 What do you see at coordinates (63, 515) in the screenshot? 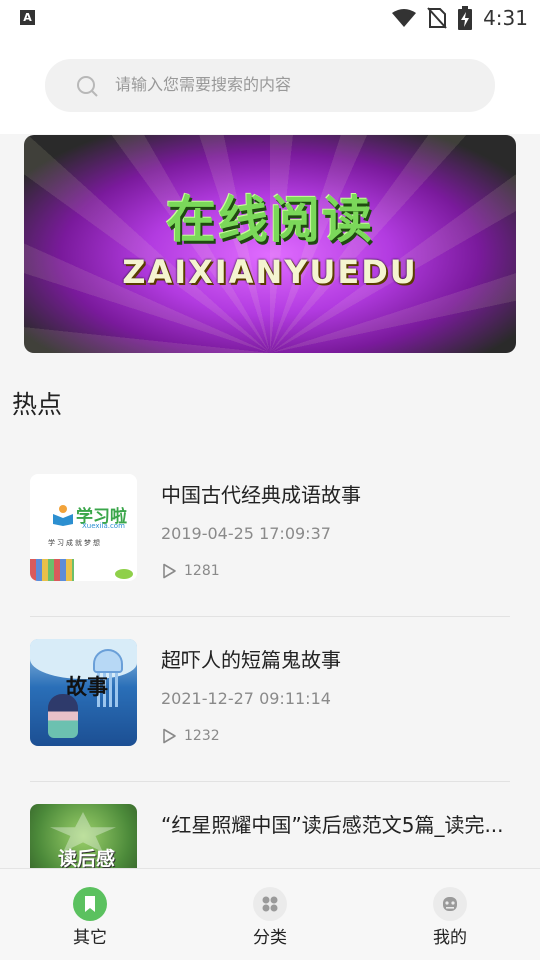
I see `book-reader-icon` at bounding box center [63, 515].